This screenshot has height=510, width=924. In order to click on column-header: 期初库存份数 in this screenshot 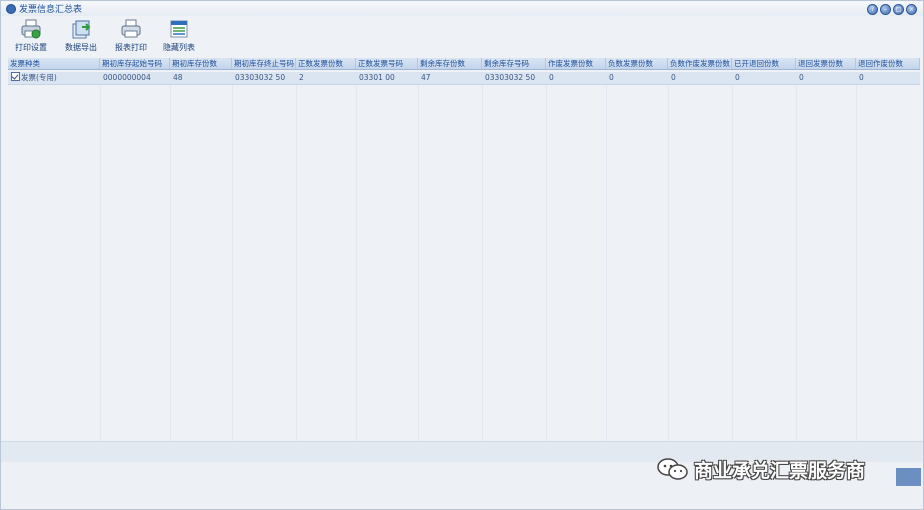, I will do `click(201, 63)`.